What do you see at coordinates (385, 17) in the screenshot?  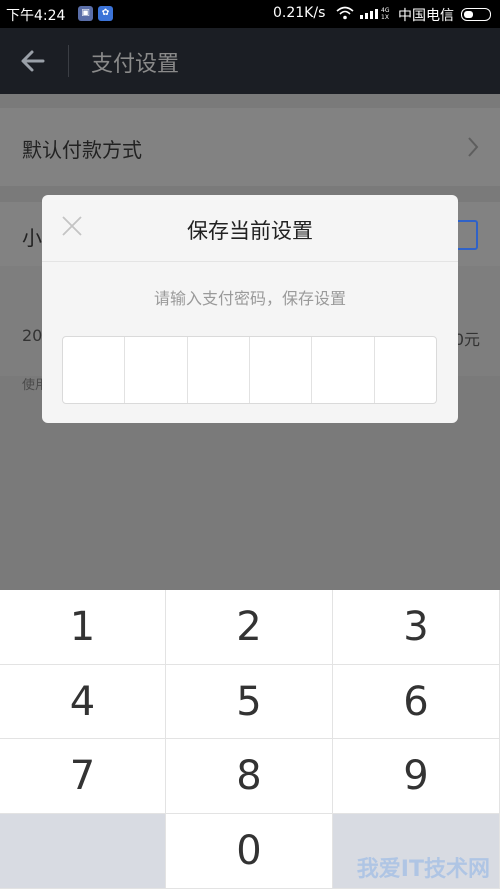 I see `svg-text: 1X` at bounding box center [385, 17].